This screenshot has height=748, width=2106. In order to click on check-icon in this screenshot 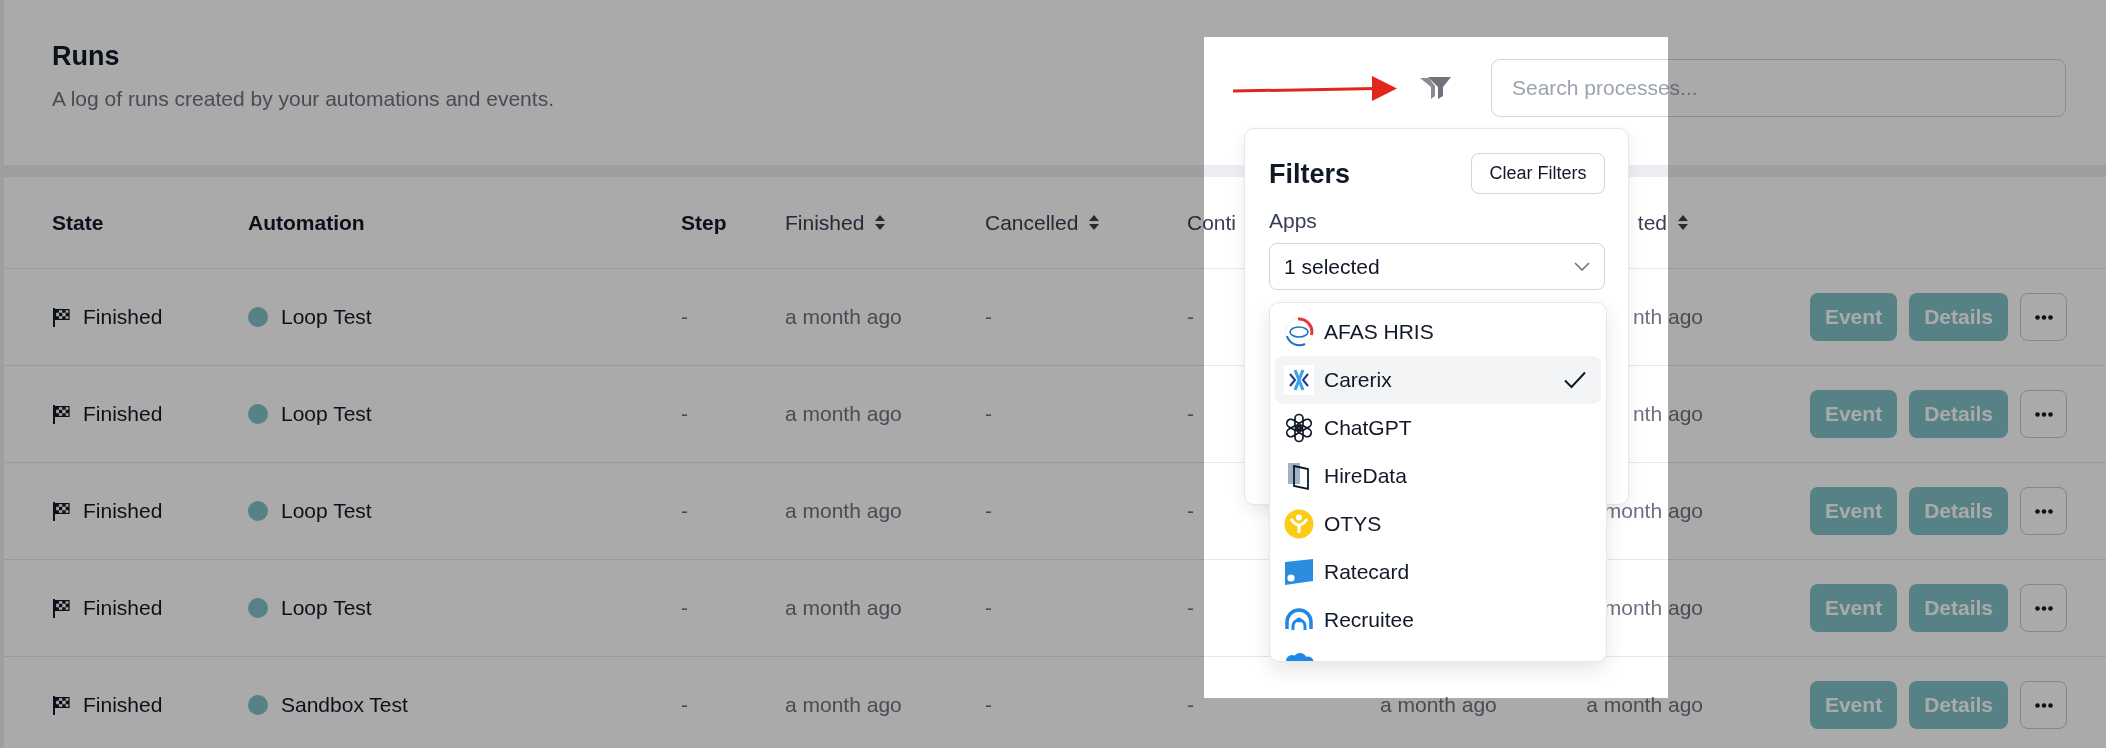, I will do `click(1575, 380)`.